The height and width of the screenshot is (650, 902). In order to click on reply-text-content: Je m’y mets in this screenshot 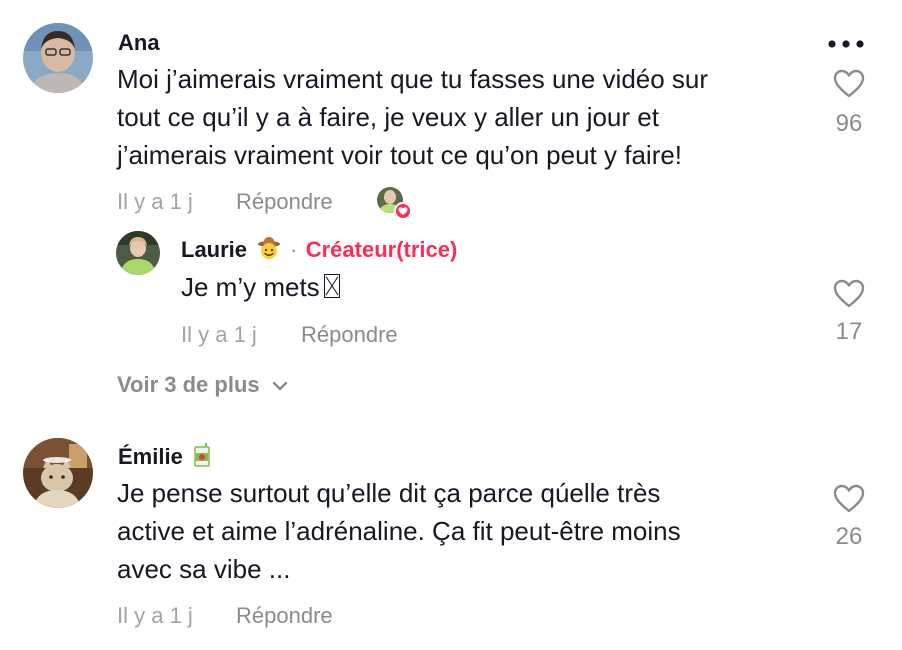, I will do `click(250, 287)`.